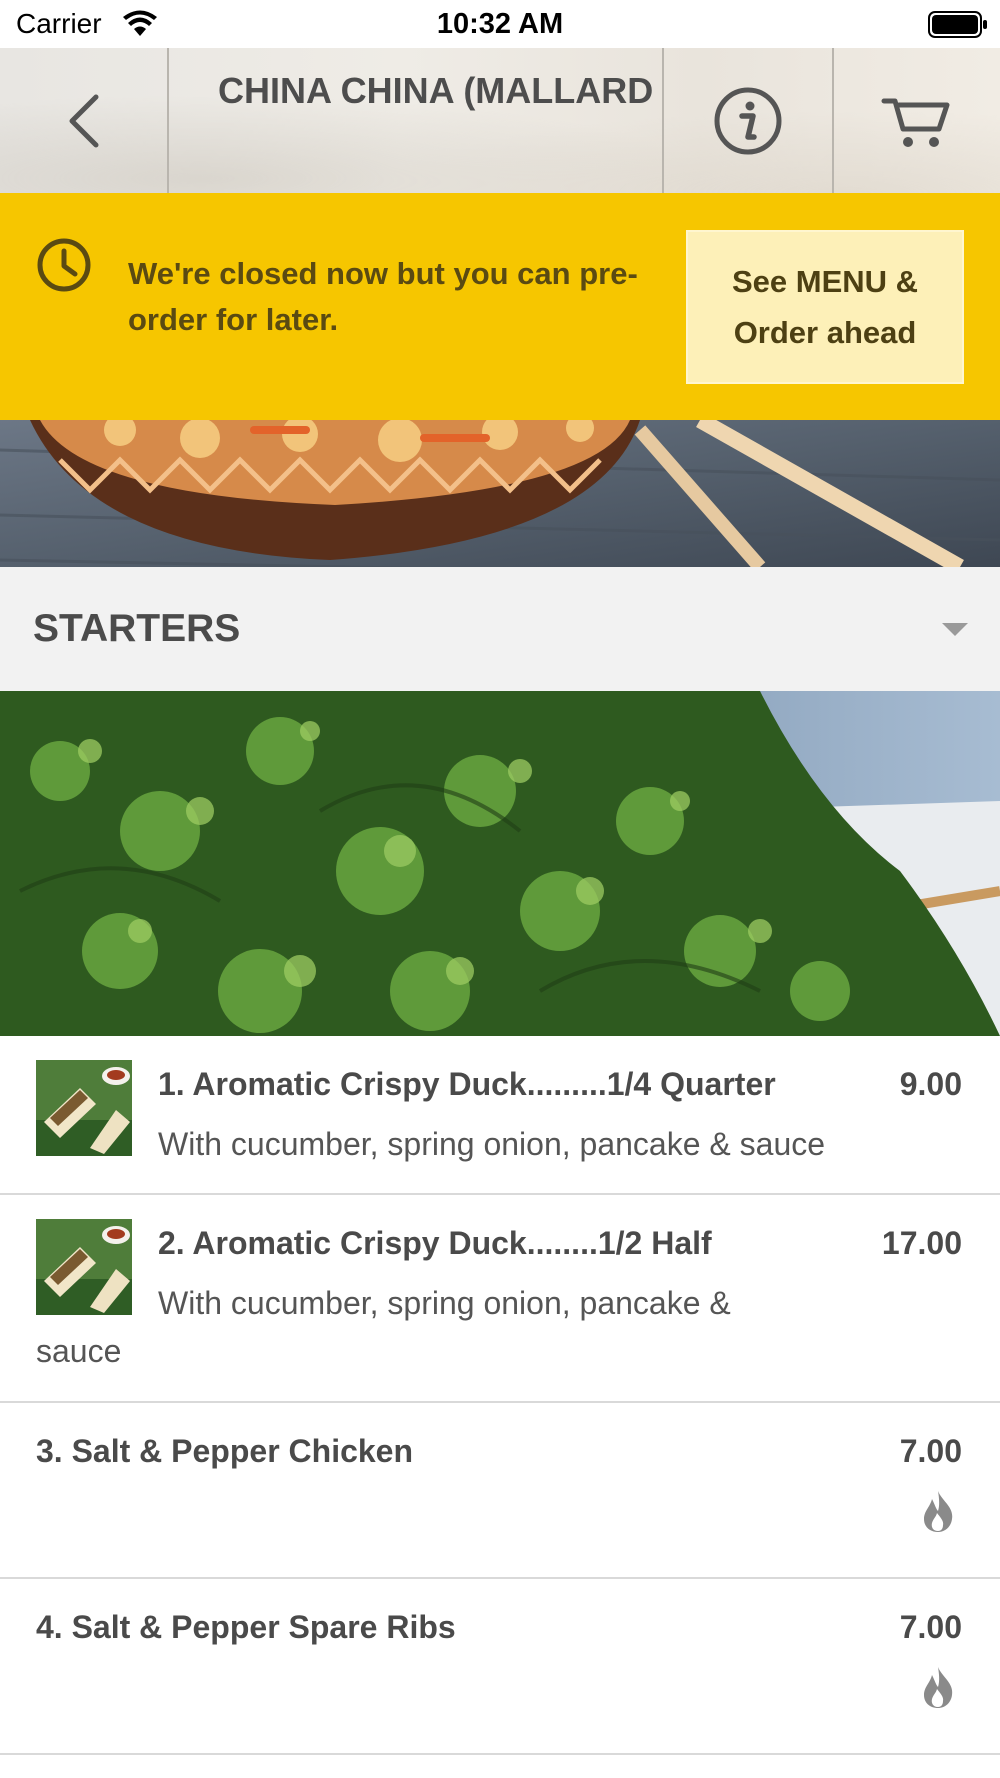 The width and height of the screenshot is (1000, 1778). I want to click on info-button, so click(748, 120).